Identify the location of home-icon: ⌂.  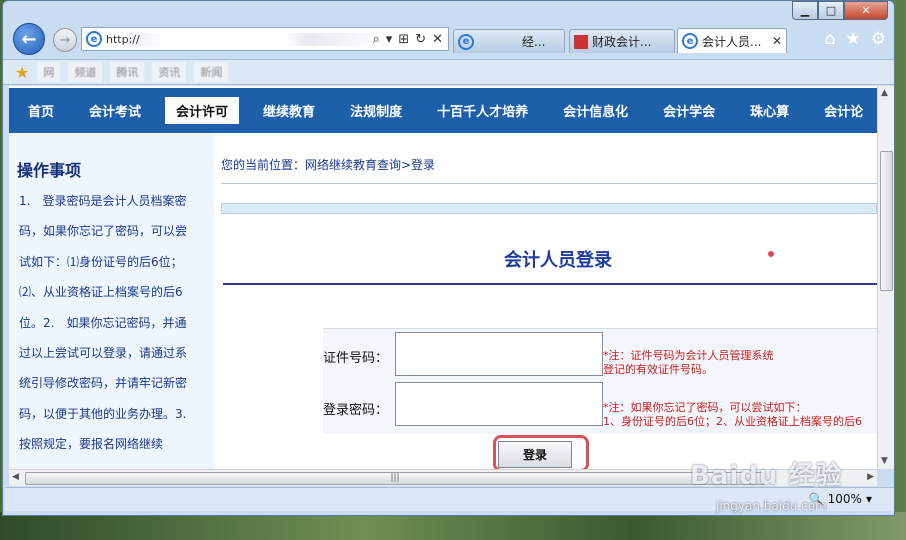
(830, 39).